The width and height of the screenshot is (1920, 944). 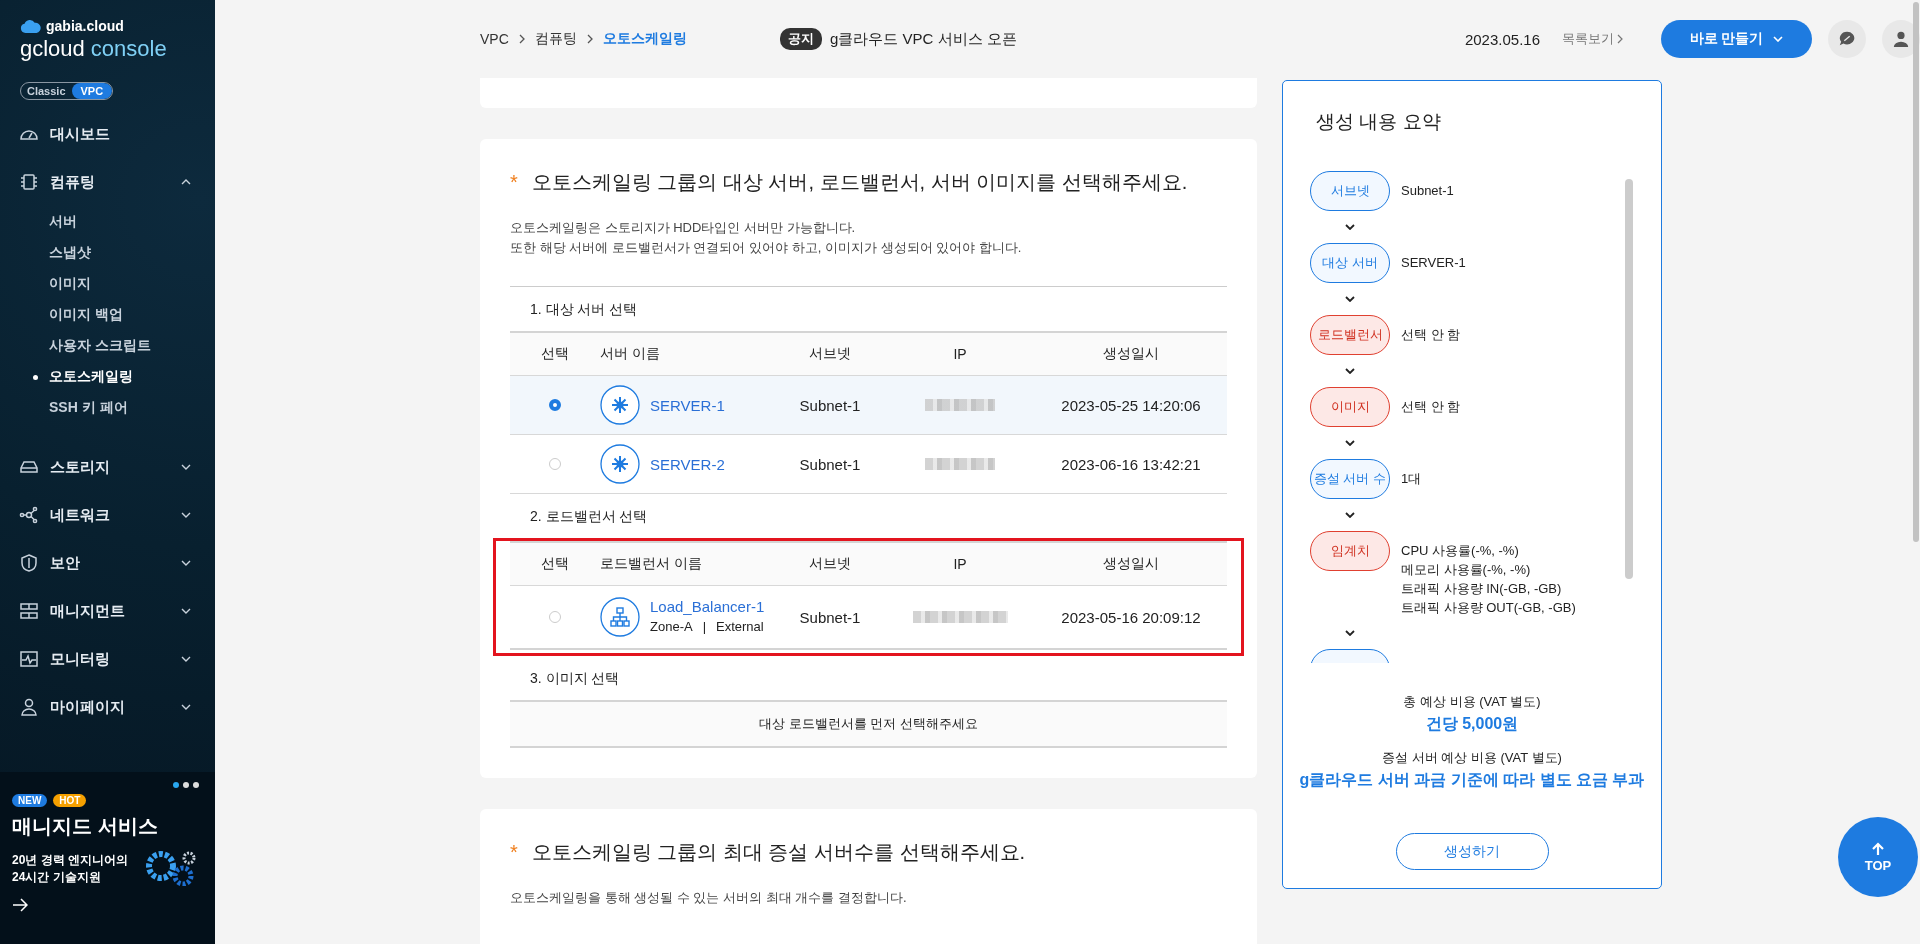 I want to click on type-label: External, so click(x=740, y=627).